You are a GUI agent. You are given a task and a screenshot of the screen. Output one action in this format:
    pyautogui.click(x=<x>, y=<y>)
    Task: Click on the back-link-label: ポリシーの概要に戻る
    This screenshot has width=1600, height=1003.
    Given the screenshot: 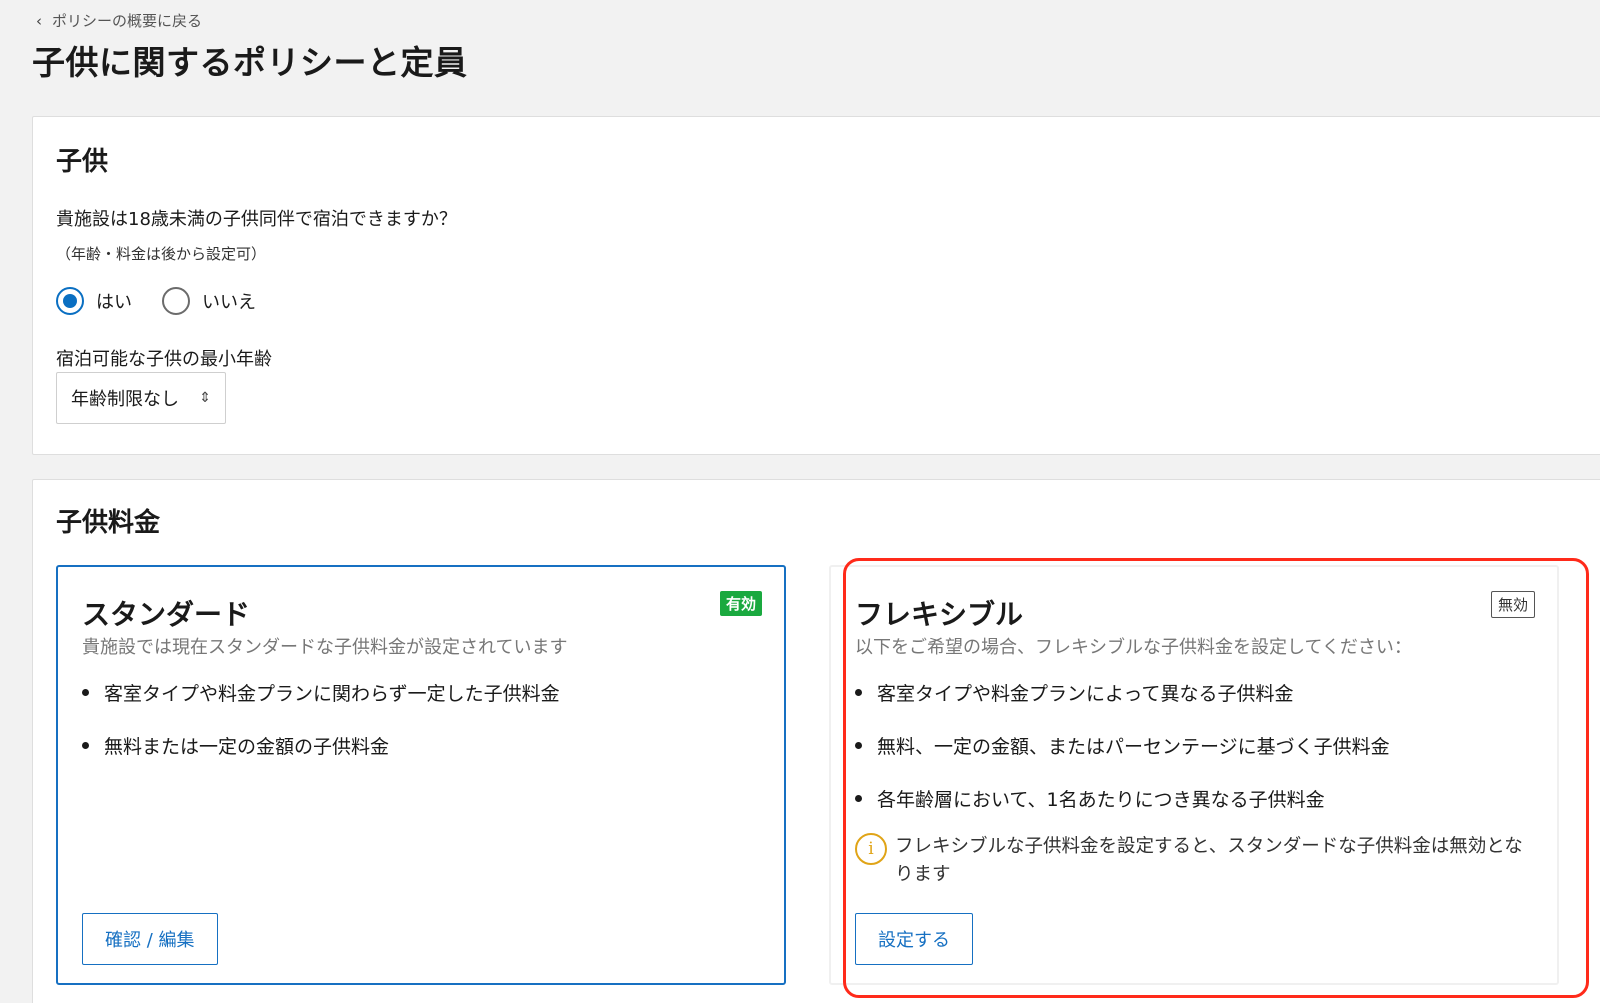 What is the action you would take?
    pyautogui.click(x=127, y=21)
    